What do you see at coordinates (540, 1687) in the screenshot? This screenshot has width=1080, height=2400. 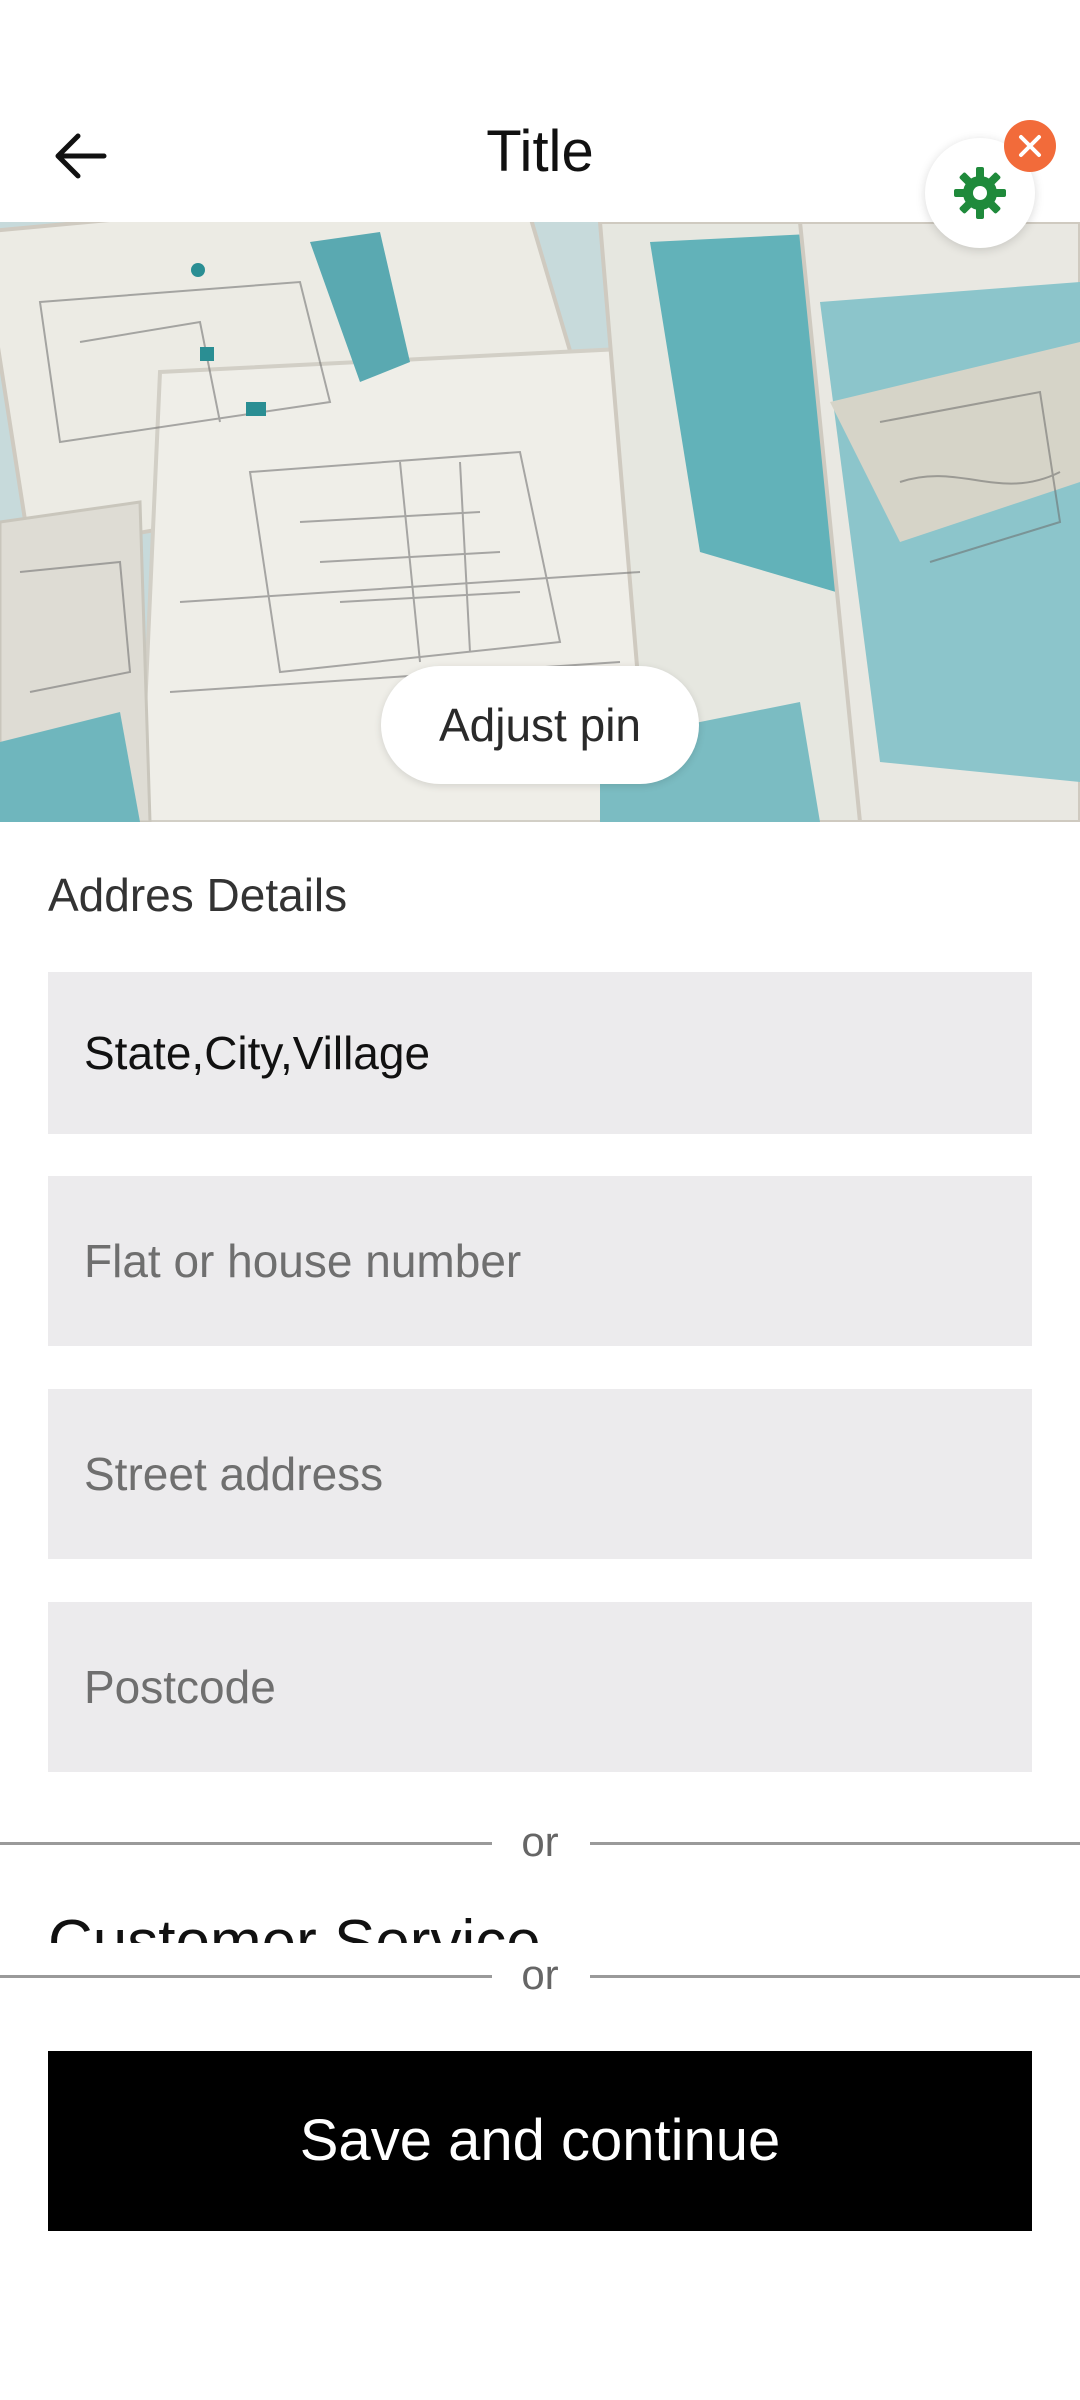 I see `postcode-field: Postcode` at bounding box center [540, 1687].